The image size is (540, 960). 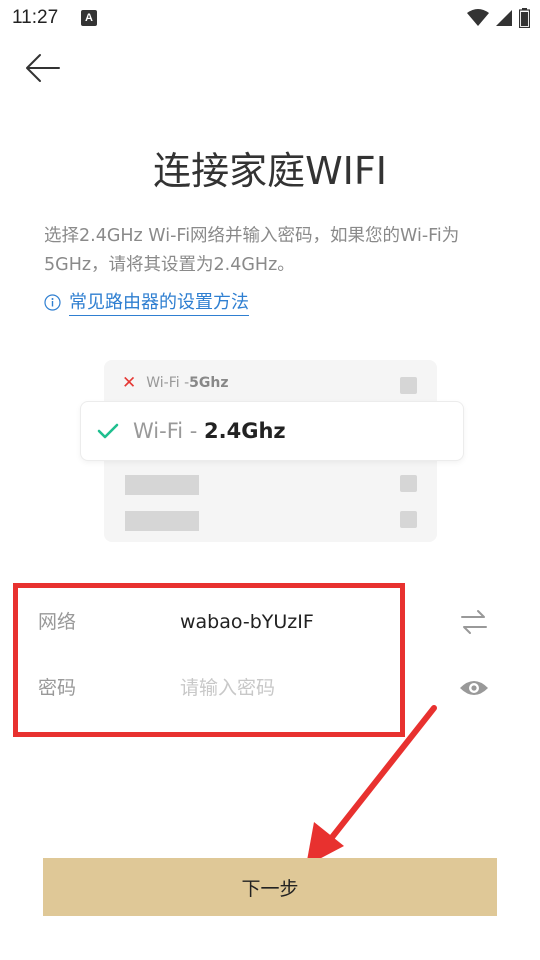 I want to click on cross-icon: ✕, so click(x=129, y=383).